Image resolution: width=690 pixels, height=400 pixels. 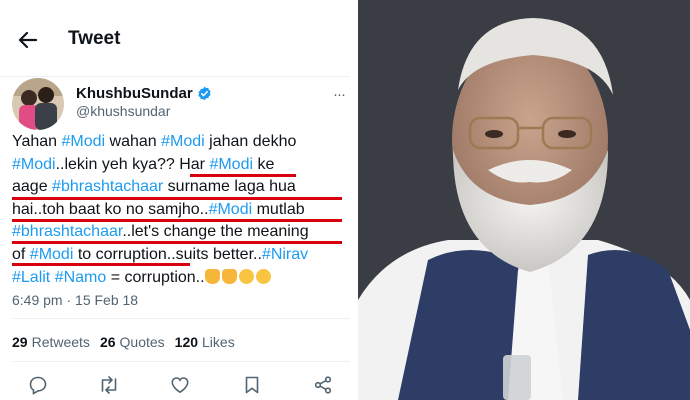 I want to click on author-name-text: KhushbuSundar, so click(x=134, y=93).